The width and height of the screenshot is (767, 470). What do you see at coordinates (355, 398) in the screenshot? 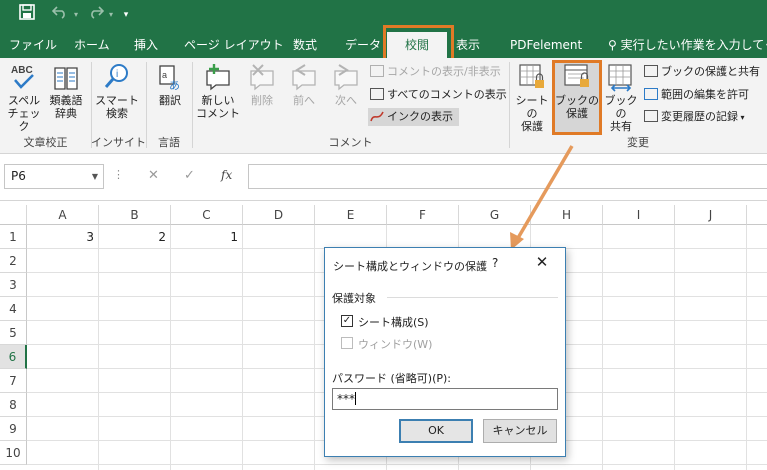
I see `text-caret` at bounding box center [355, 398].